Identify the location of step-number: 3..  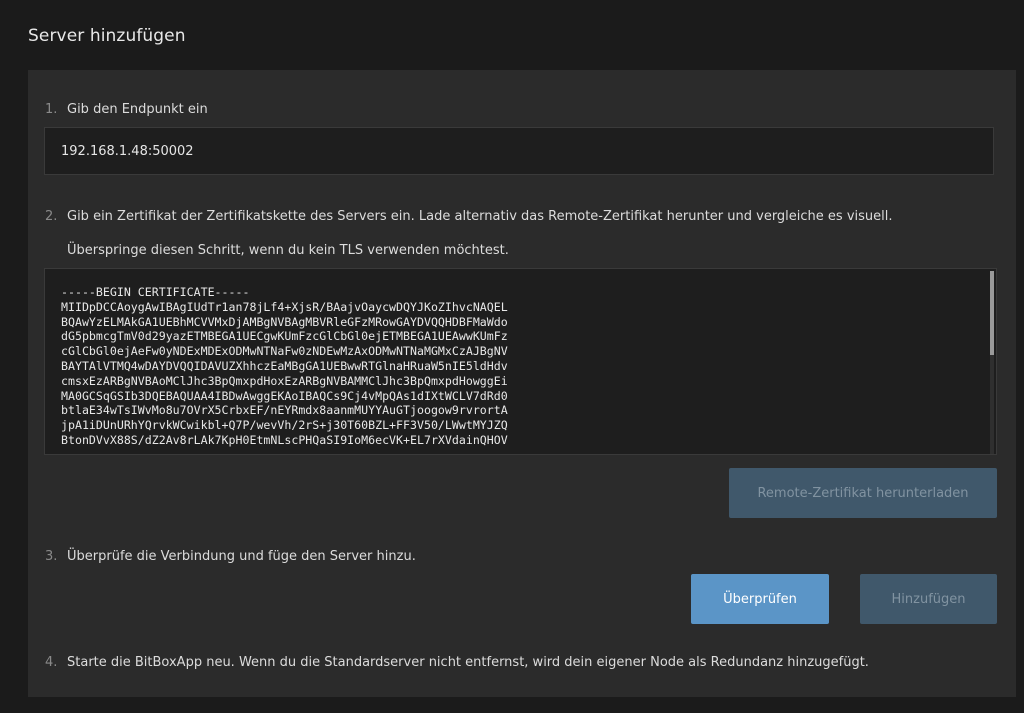
(51, 556).